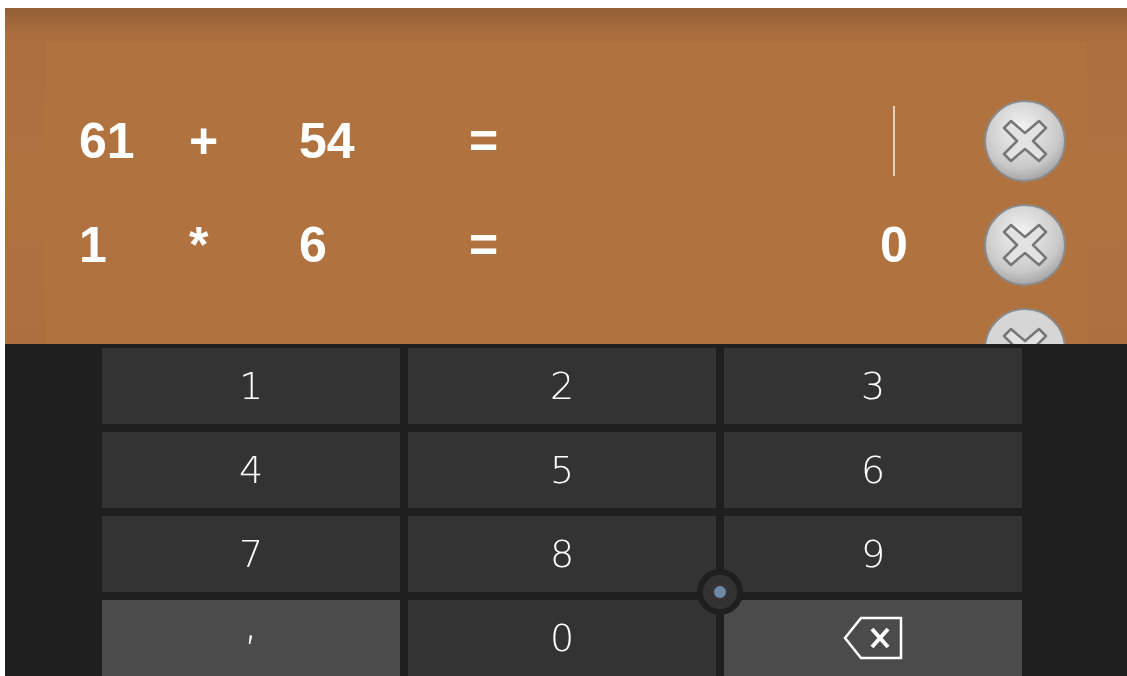 This screenshot has height=676, width=1127. I want to click on number-key: 3, so click(873, 386).